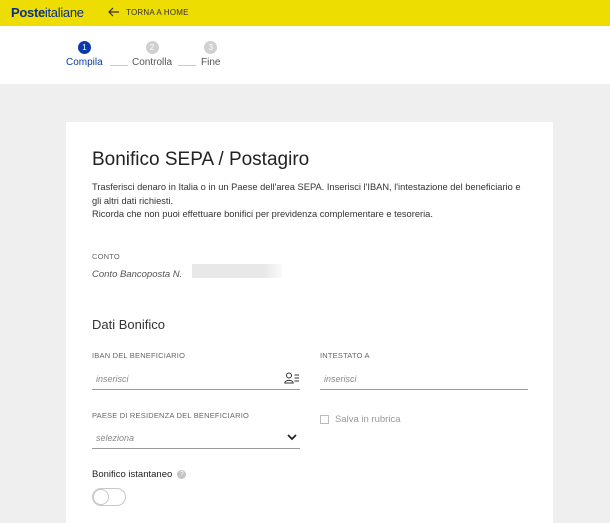 Image resolution: width=610 pixels, height=523 pixels. Describe the element at coordinates (84, 62) in the screenshot. I see `step-label: Compila` at that location.